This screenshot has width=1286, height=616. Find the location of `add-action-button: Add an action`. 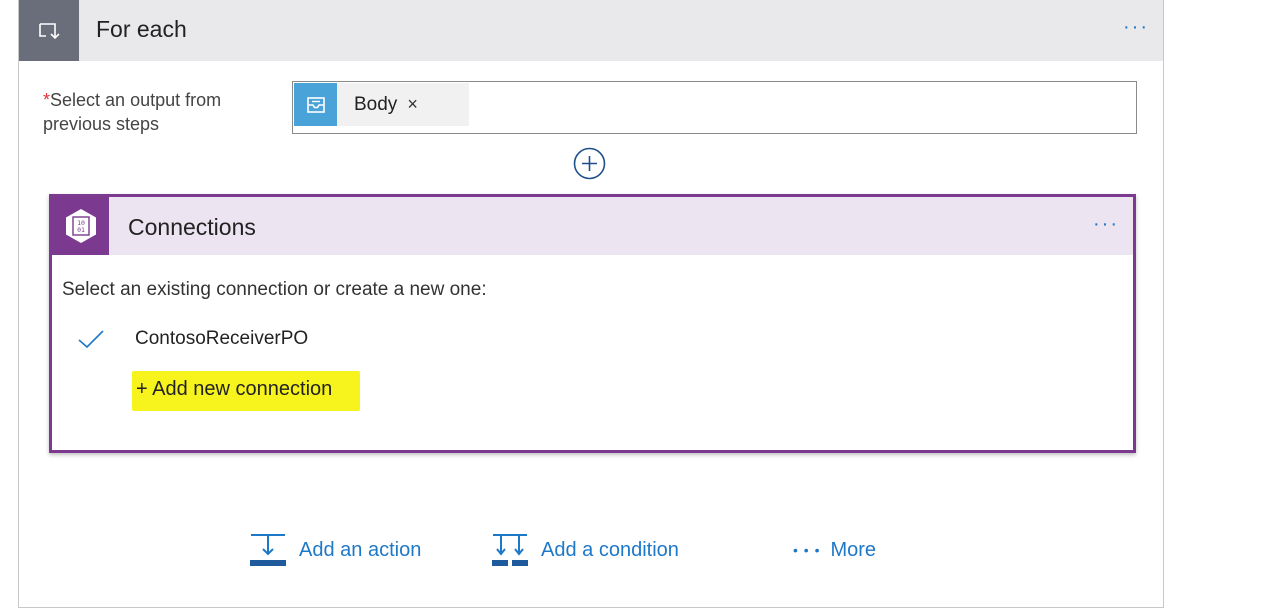

add-action-button: Add an action is located at coordinates (335, 550).